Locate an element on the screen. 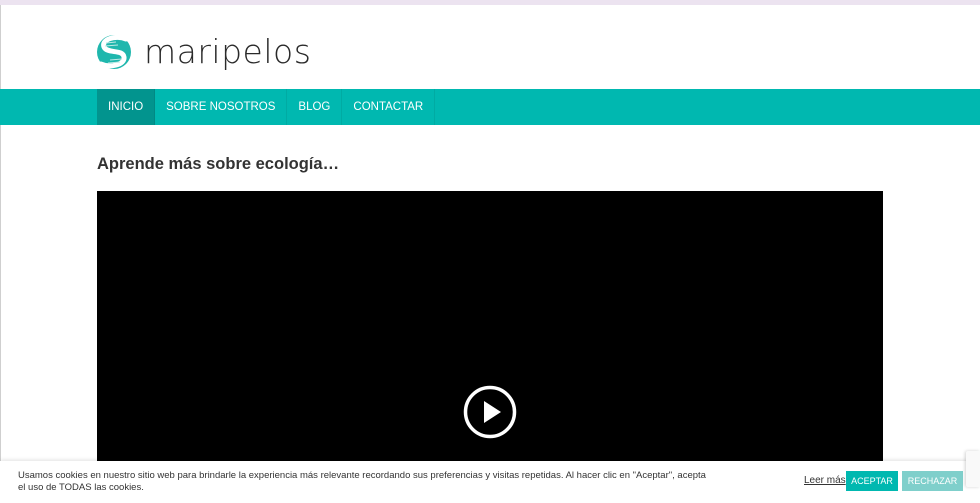 The width and height of the screenshot is (980, 503). play-icon is located at coordinates (490, 412).